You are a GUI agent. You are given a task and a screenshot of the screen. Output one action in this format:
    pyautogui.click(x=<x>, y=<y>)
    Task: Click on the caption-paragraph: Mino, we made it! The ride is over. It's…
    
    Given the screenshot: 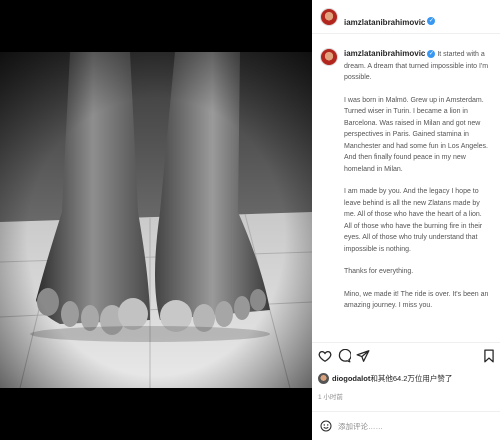 What is the action you would take?
    pyautogui.click(x=416, y=300)
    